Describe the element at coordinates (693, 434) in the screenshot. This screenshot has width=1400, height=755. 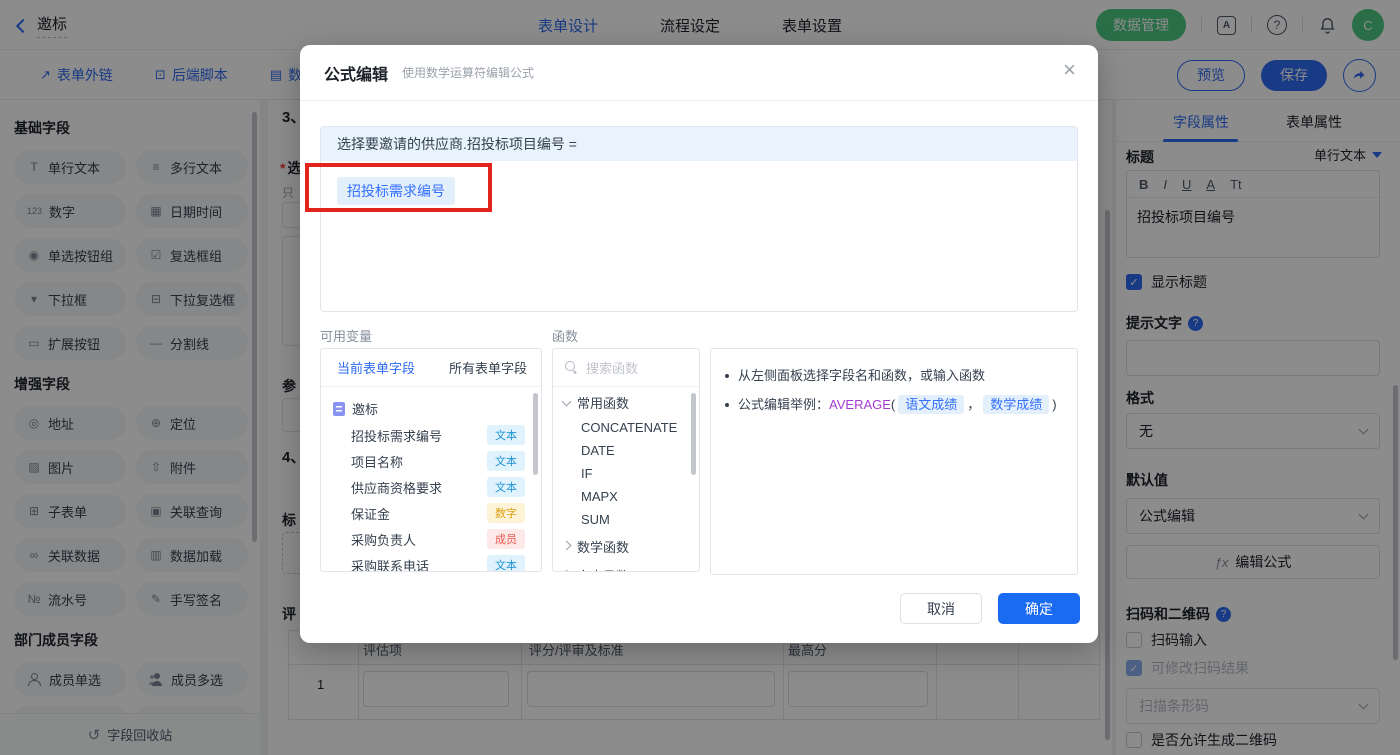
I see `functions-scrollbar` at that location.